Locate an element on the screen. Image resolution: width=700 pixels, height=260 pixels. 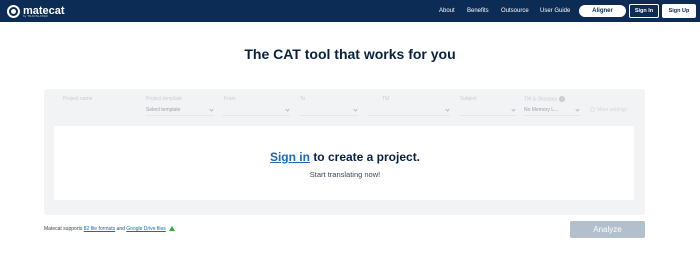
matecat-logo: matecat by TRANSLATED is located at coordinates (36, 11).